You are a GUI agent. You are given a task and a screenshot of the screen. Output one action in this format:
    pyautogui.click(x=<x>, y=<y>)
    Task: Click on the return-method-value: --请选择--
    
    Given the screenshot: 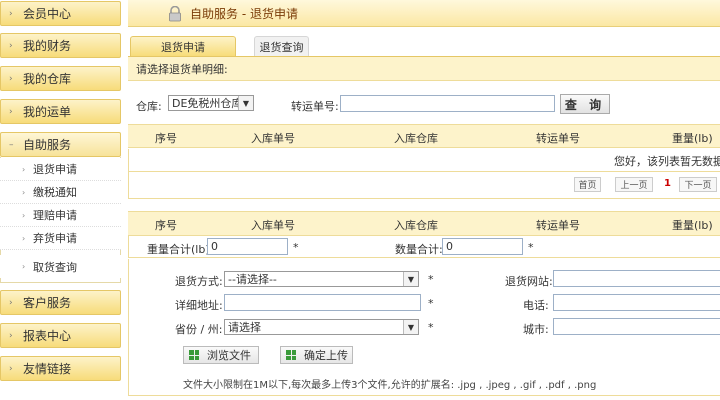 What is the action you would take?
    pyautogui.click(x=252, y=279)
    